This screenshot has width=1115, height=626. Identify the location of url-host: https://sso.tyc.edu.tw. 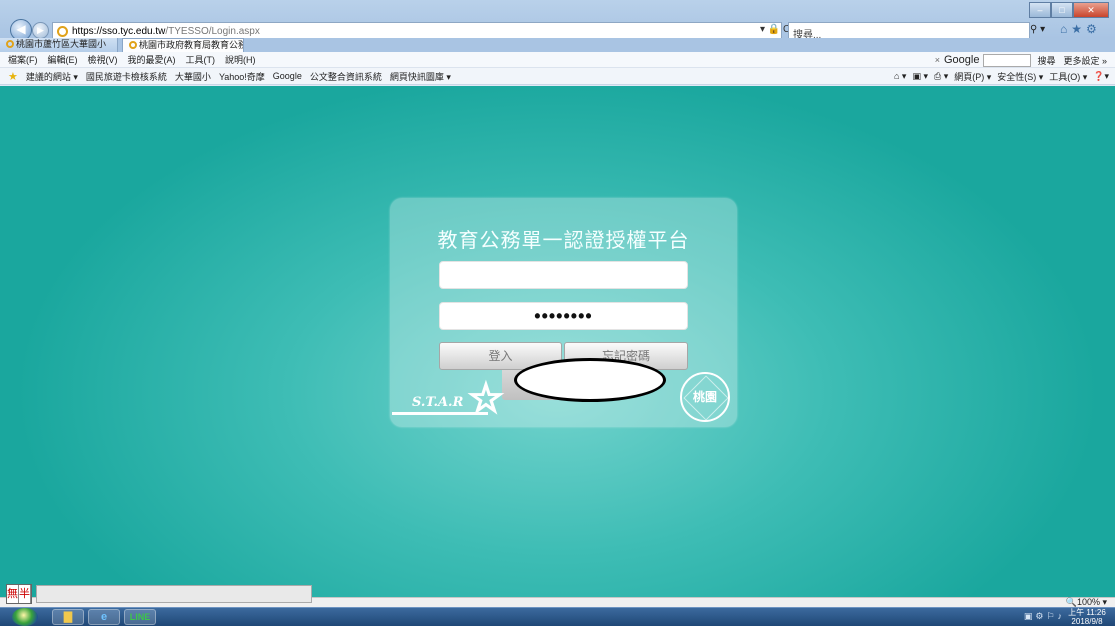
(119, 31).